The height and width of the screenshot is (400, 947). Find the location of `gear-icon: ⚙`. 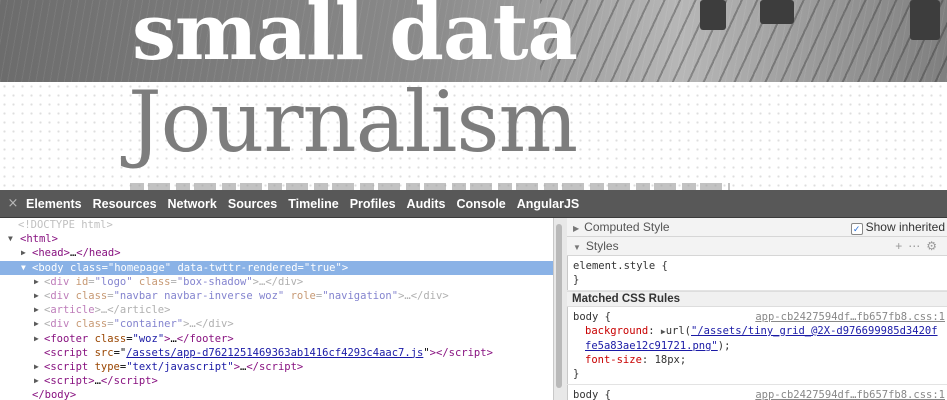

gear-icon: ⚙ is located at coordinates (934, 246).